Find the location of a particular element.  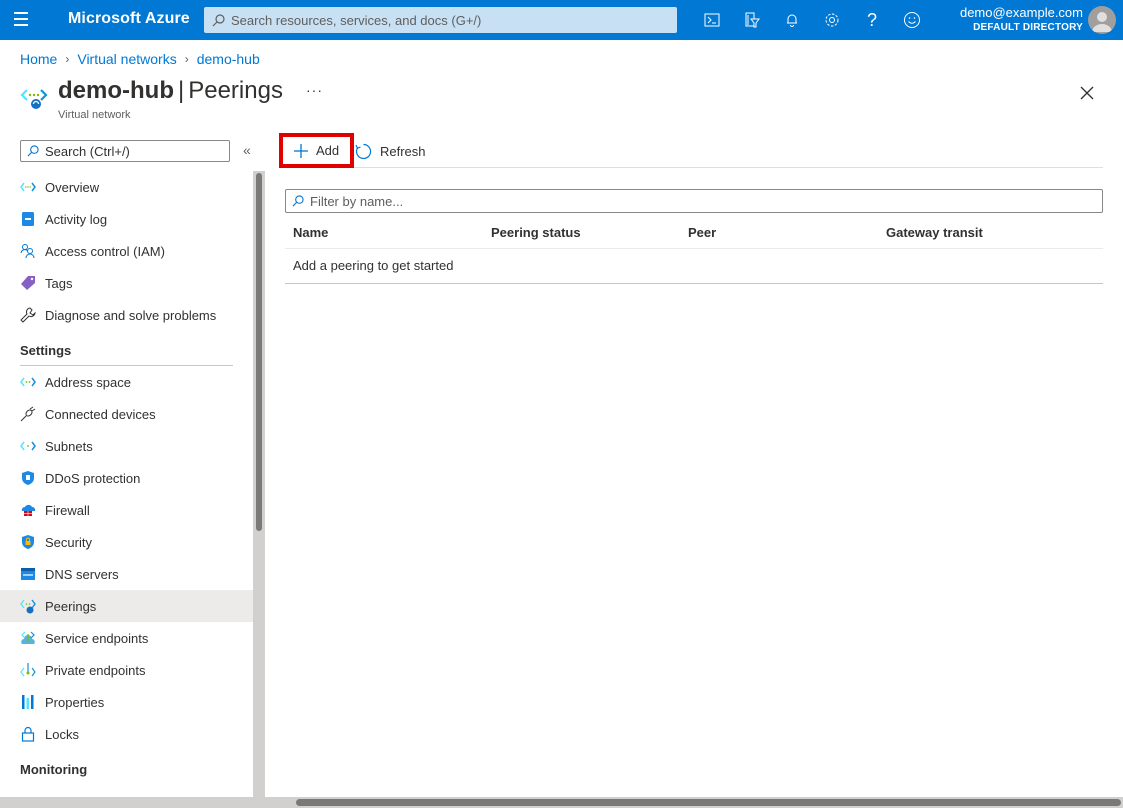

breadcrumb-home: Home is located at coordinates (38, 59).